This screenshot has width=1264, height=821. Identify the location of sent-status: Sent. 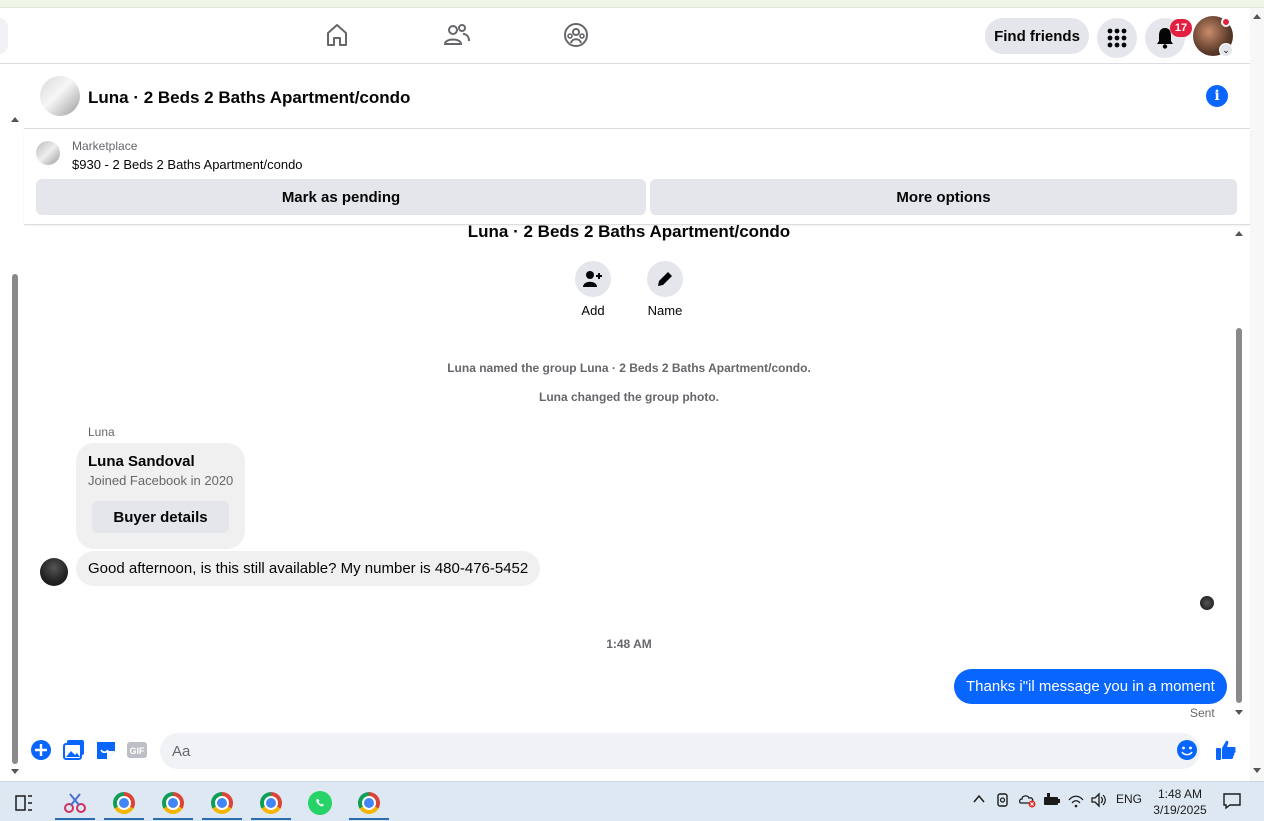
(1202, 713).